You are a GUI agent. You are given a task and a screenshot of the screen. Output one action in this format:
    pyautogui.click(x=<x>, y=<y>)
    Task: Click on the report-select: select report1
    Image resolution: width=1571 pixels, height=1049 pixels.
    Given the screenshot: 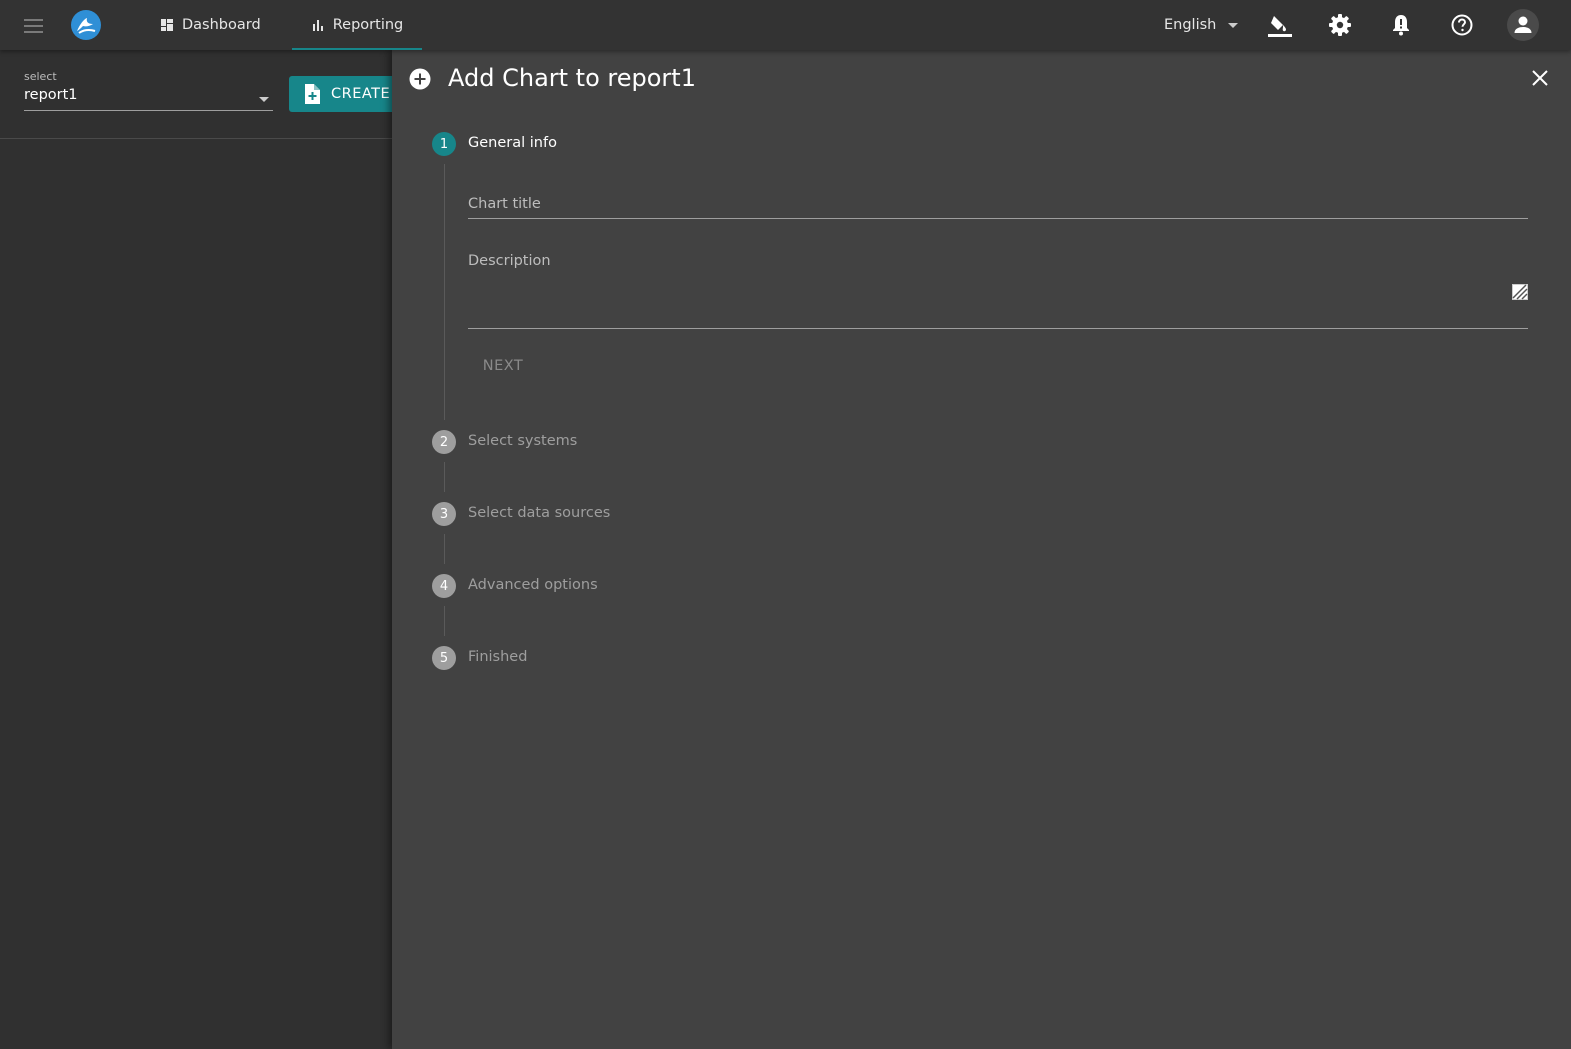 What is the action you would take?
    pyautogui.click(x=148, y=90)
    